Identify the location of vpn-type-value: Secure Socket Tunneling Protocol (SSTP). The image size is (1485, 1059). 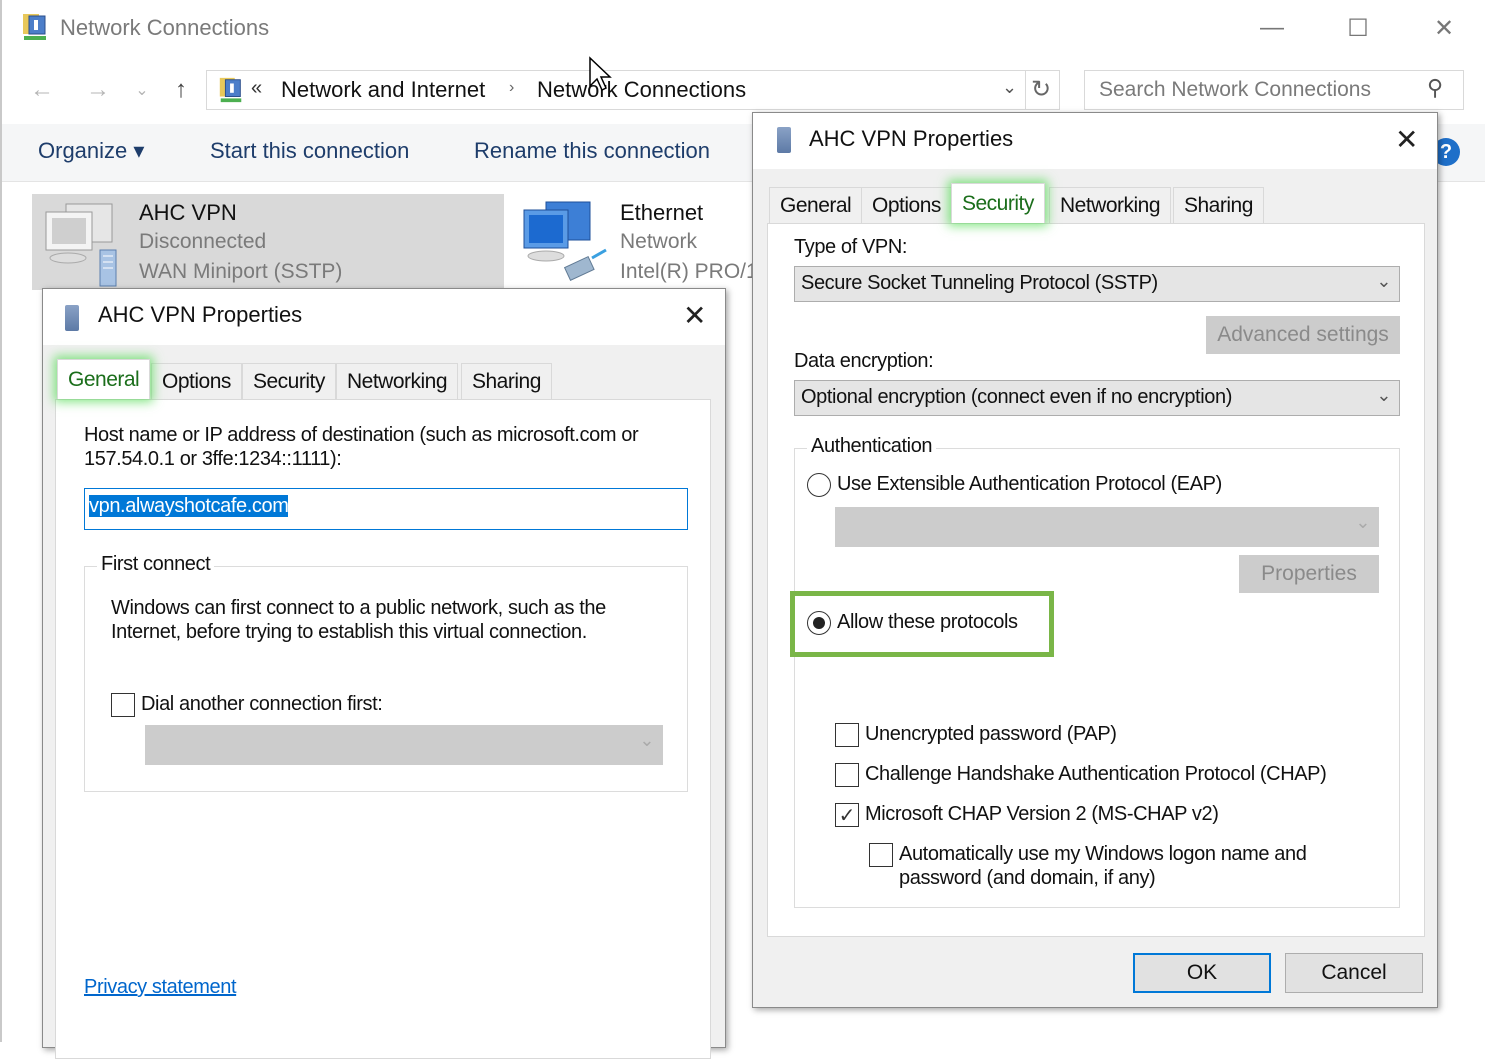
(979, 283).